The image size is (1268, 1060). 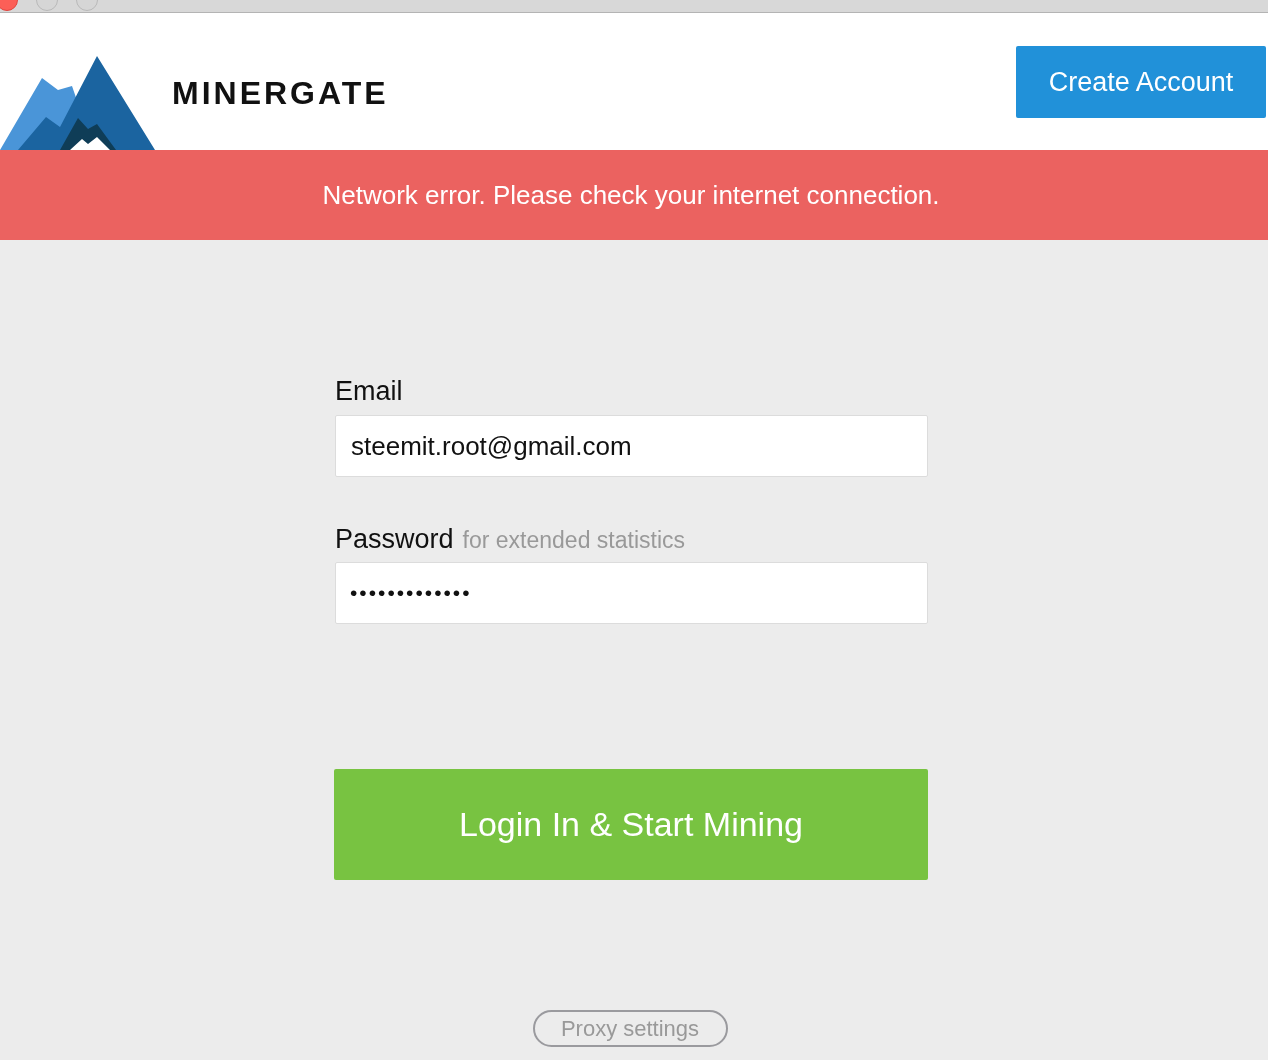 What do you see at coordinates (9, 5) in the screenshot?
I see `close-button` at bounding box center [9, 5].